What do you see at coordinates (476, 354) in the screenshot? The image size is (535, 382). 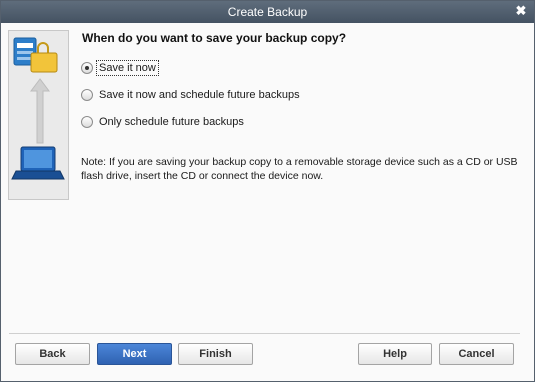 I see `cancel-button: Cancel` at bounding box center [476, 354].